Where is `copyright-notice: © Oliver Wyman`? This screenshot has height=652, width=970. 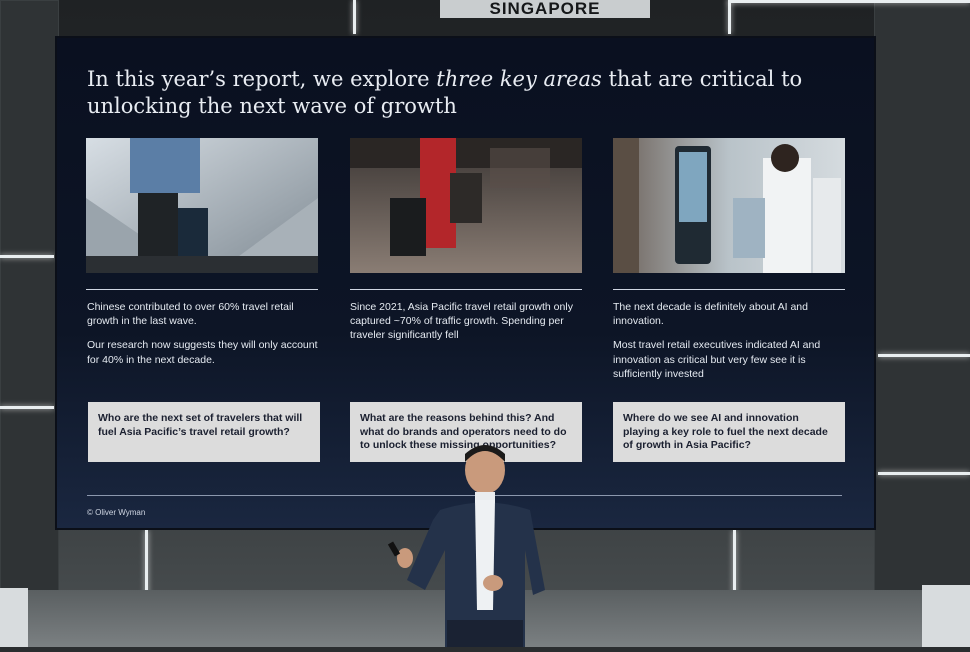
copyright-notice: © Oliver Wyman is located at coordinates (116, 512).